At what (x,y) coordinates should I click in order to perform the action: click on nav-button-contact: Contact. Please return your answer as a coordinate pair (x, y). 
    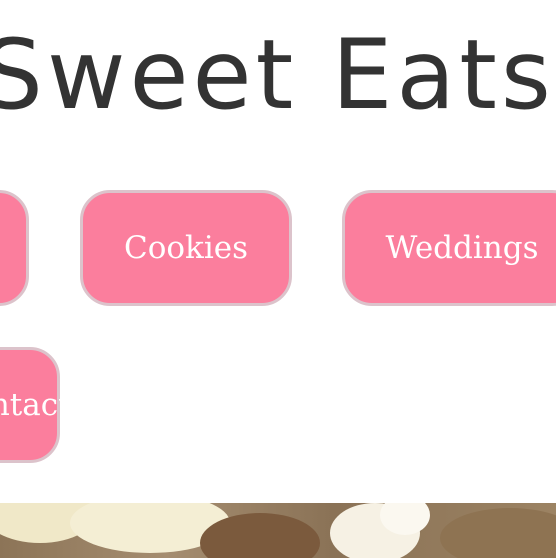
    Looking at the image, I should click on (35, 405).